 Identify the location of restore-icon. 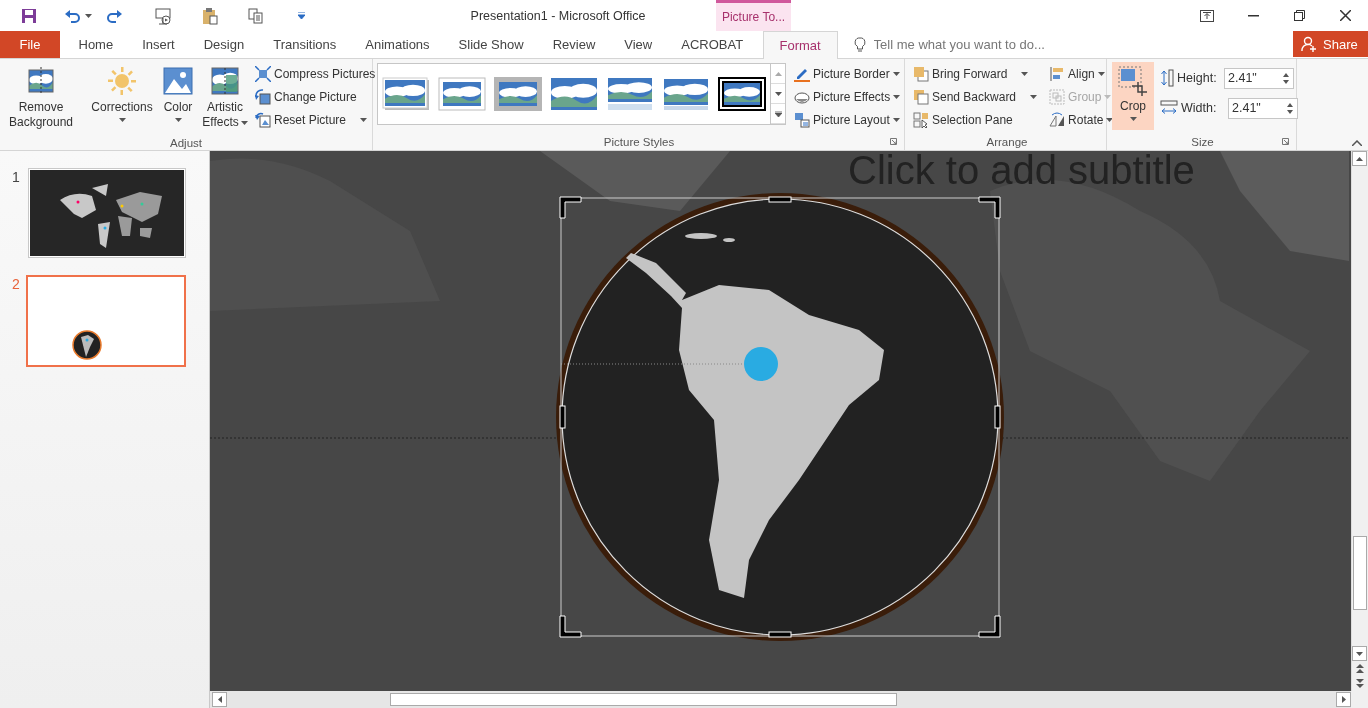
(1299, 15).